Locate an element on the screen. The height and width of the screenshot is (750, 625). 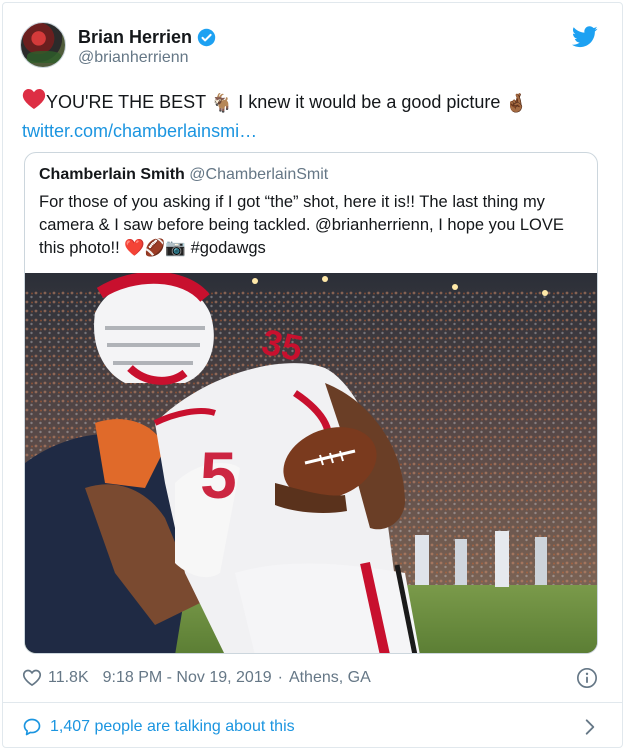
quoted-tweet-header: Chamberlain Smith @ChamberlainSmit is located at coordinates (183, 175).